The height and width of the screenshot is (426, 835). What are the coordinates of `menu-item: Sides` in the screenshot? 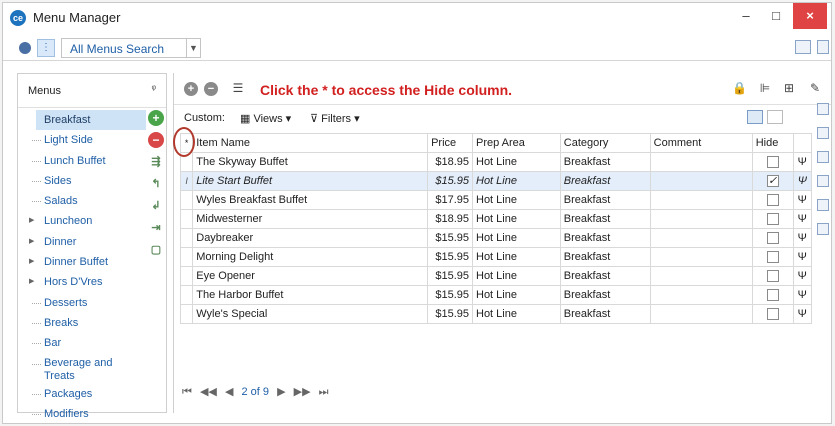 It's located at (82, 181).